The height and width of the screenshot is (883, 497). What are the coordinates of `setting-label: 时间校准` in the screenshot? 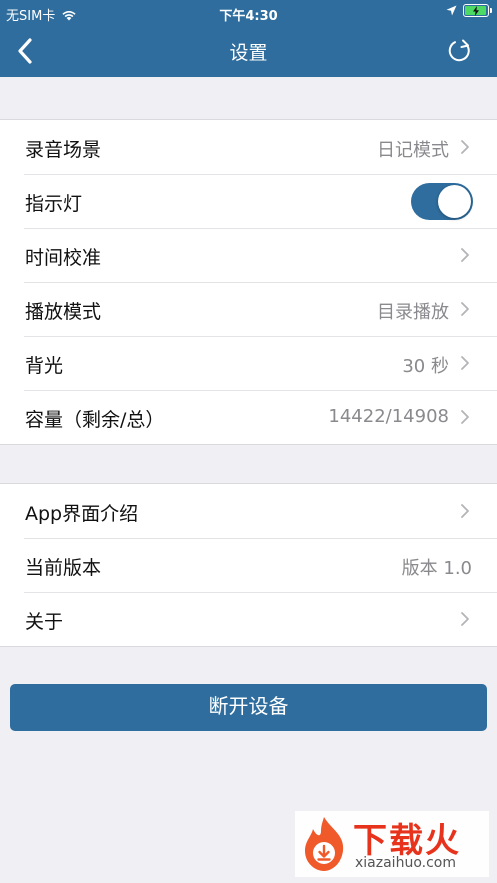 It's located at (63, 258).